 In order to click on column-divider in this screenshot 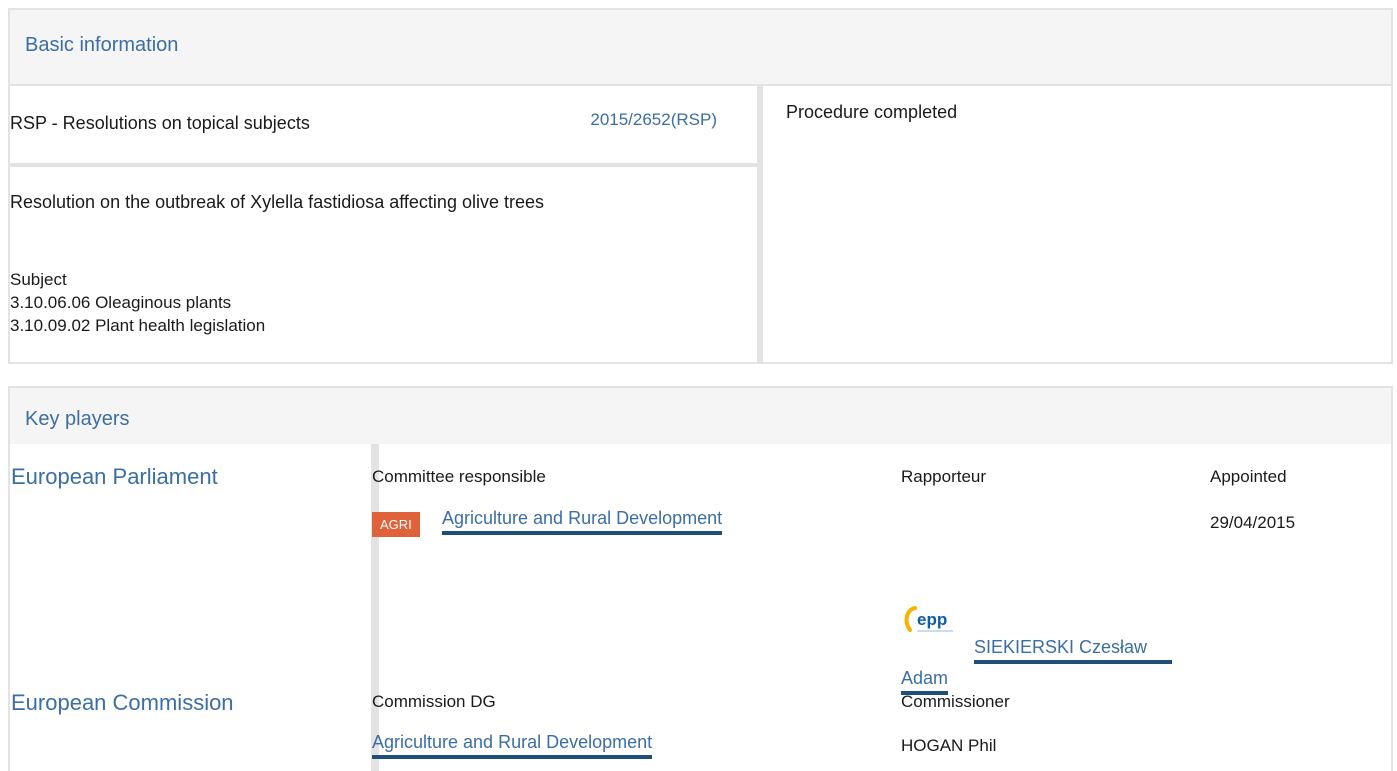, I will do `click(375, 607)`.